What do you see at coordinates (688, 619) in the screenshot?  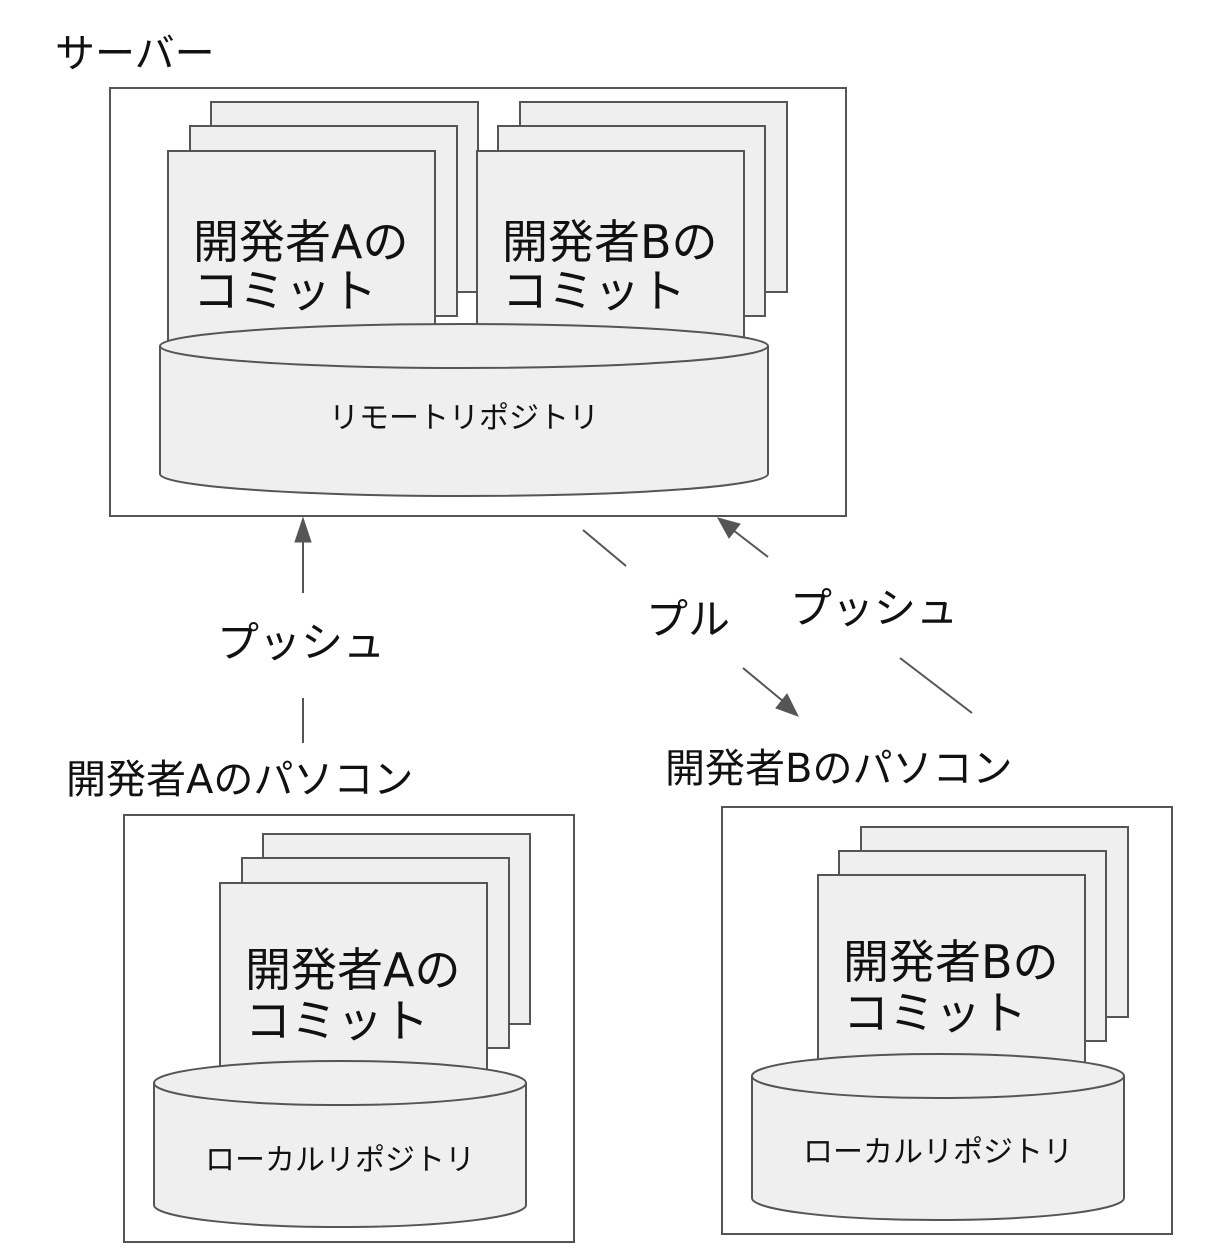 I see `pull-b-label: プル` at bounding box center [688, 619].